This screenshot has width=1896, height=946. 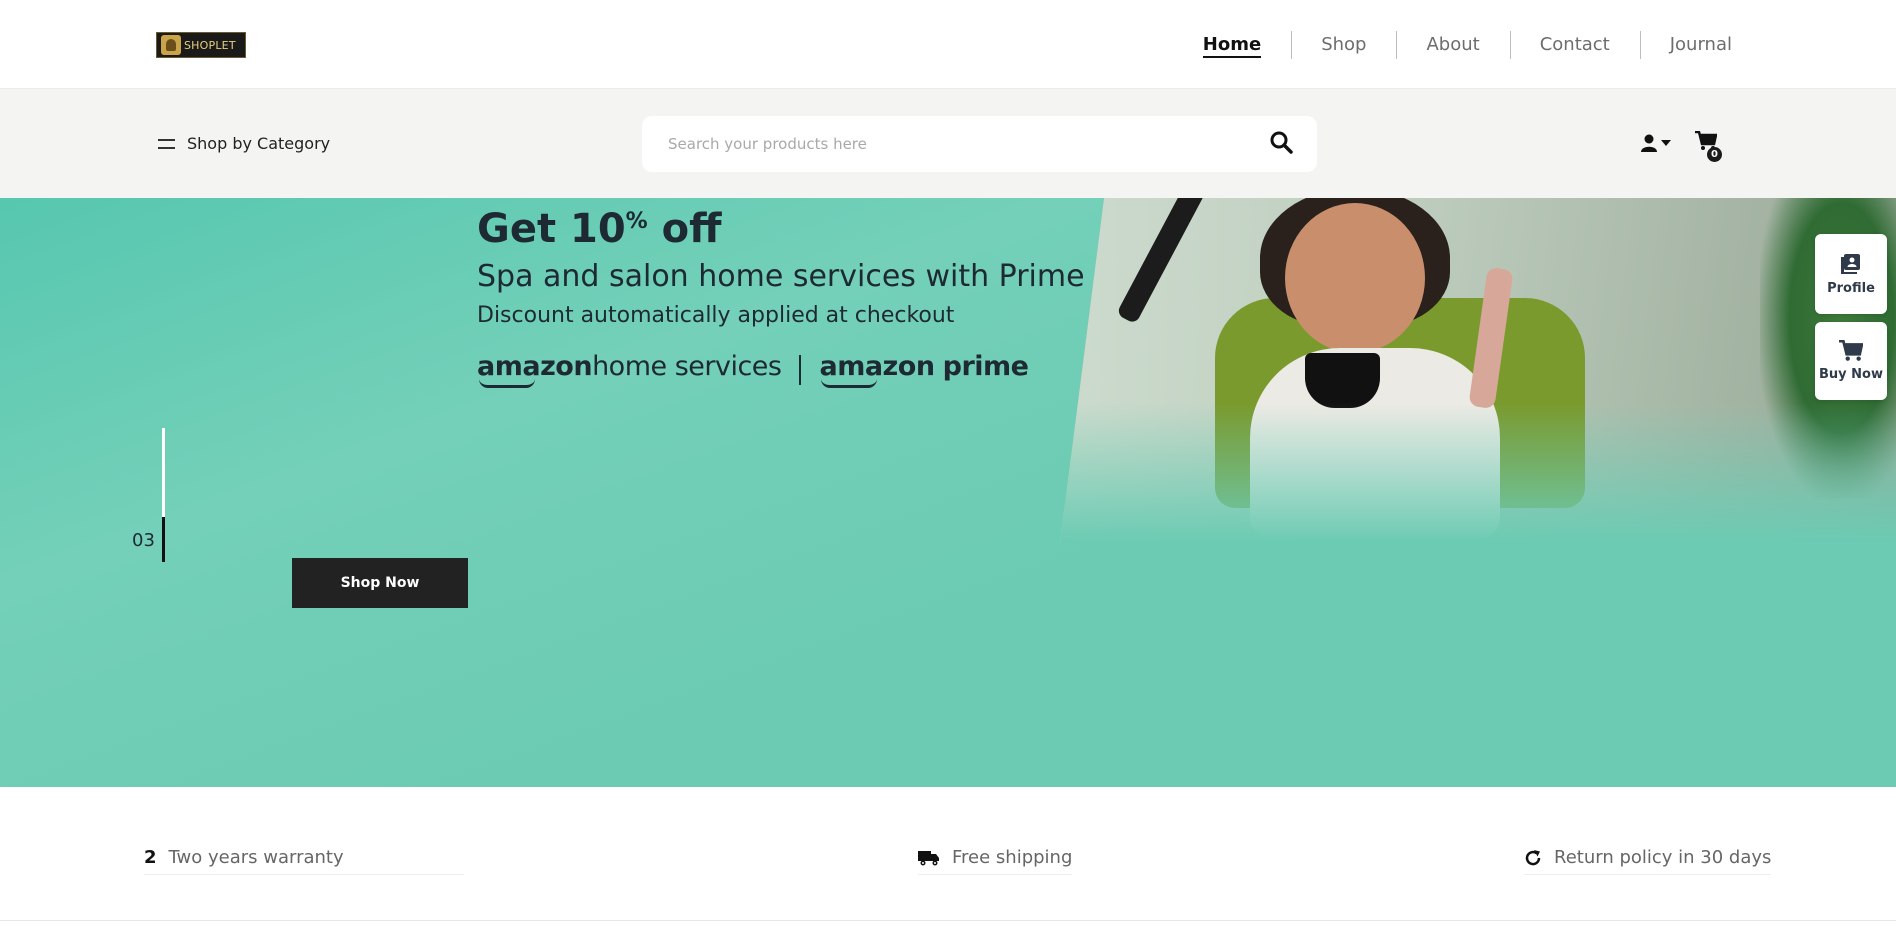 I want to click on nav-item-about: About, so click(x=1452, y=44).